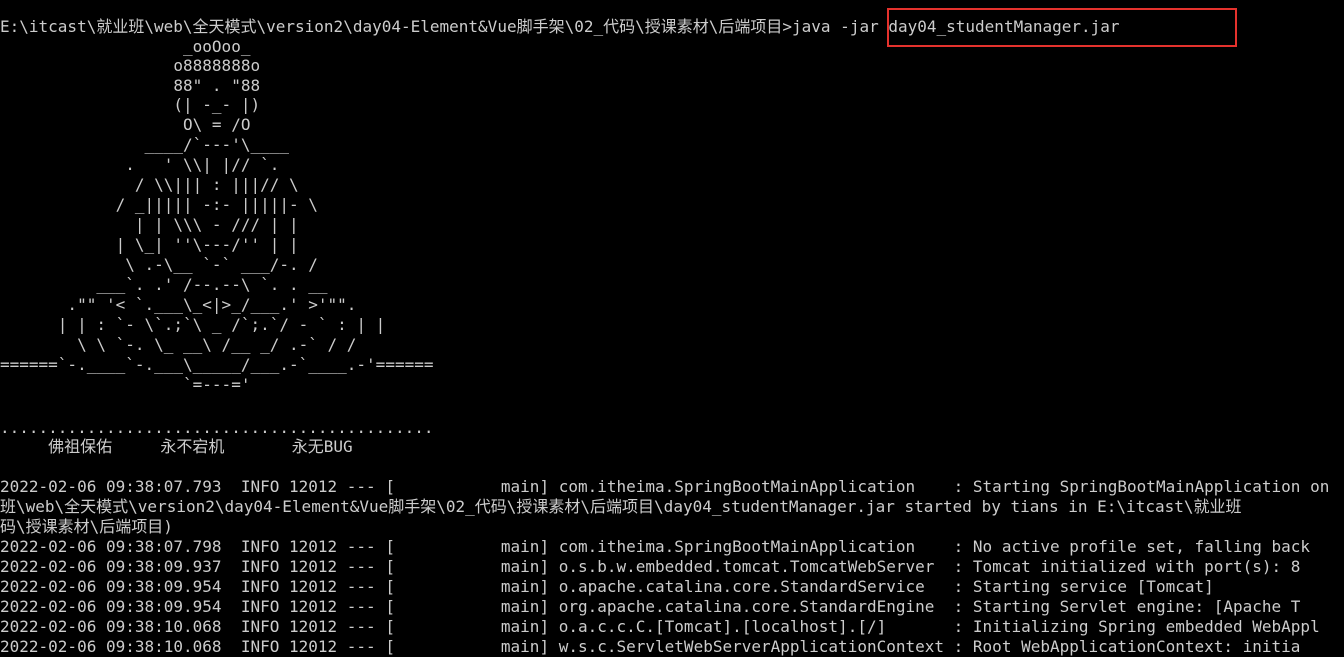 This screenshot has width=1344, height=657. What do you see at coordinates (130, 65) in the screenshot?
I see `banner-line: o8888888o` at bounding box center [130, 65].